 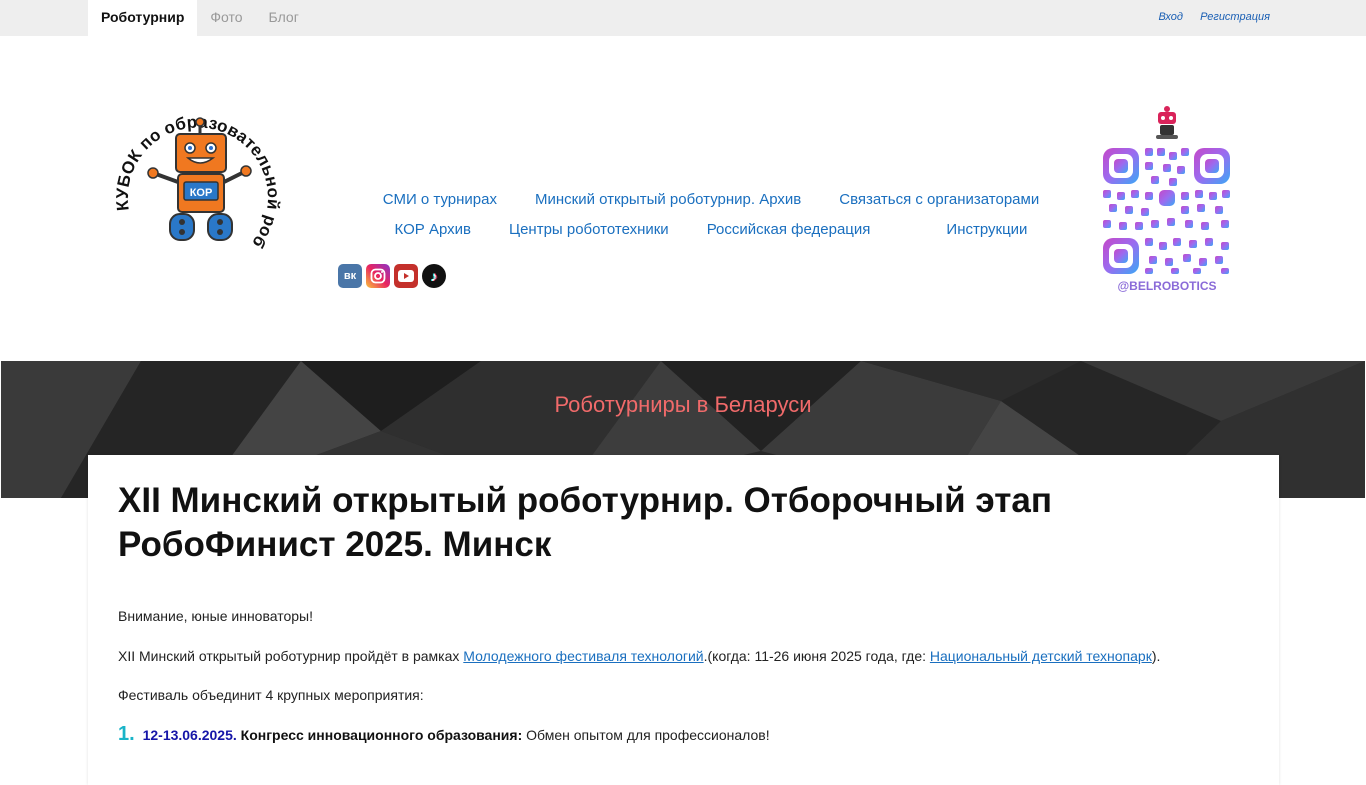 I want to click on menu-item-media: СМИ о турнирах, so click(x=440, y=203).